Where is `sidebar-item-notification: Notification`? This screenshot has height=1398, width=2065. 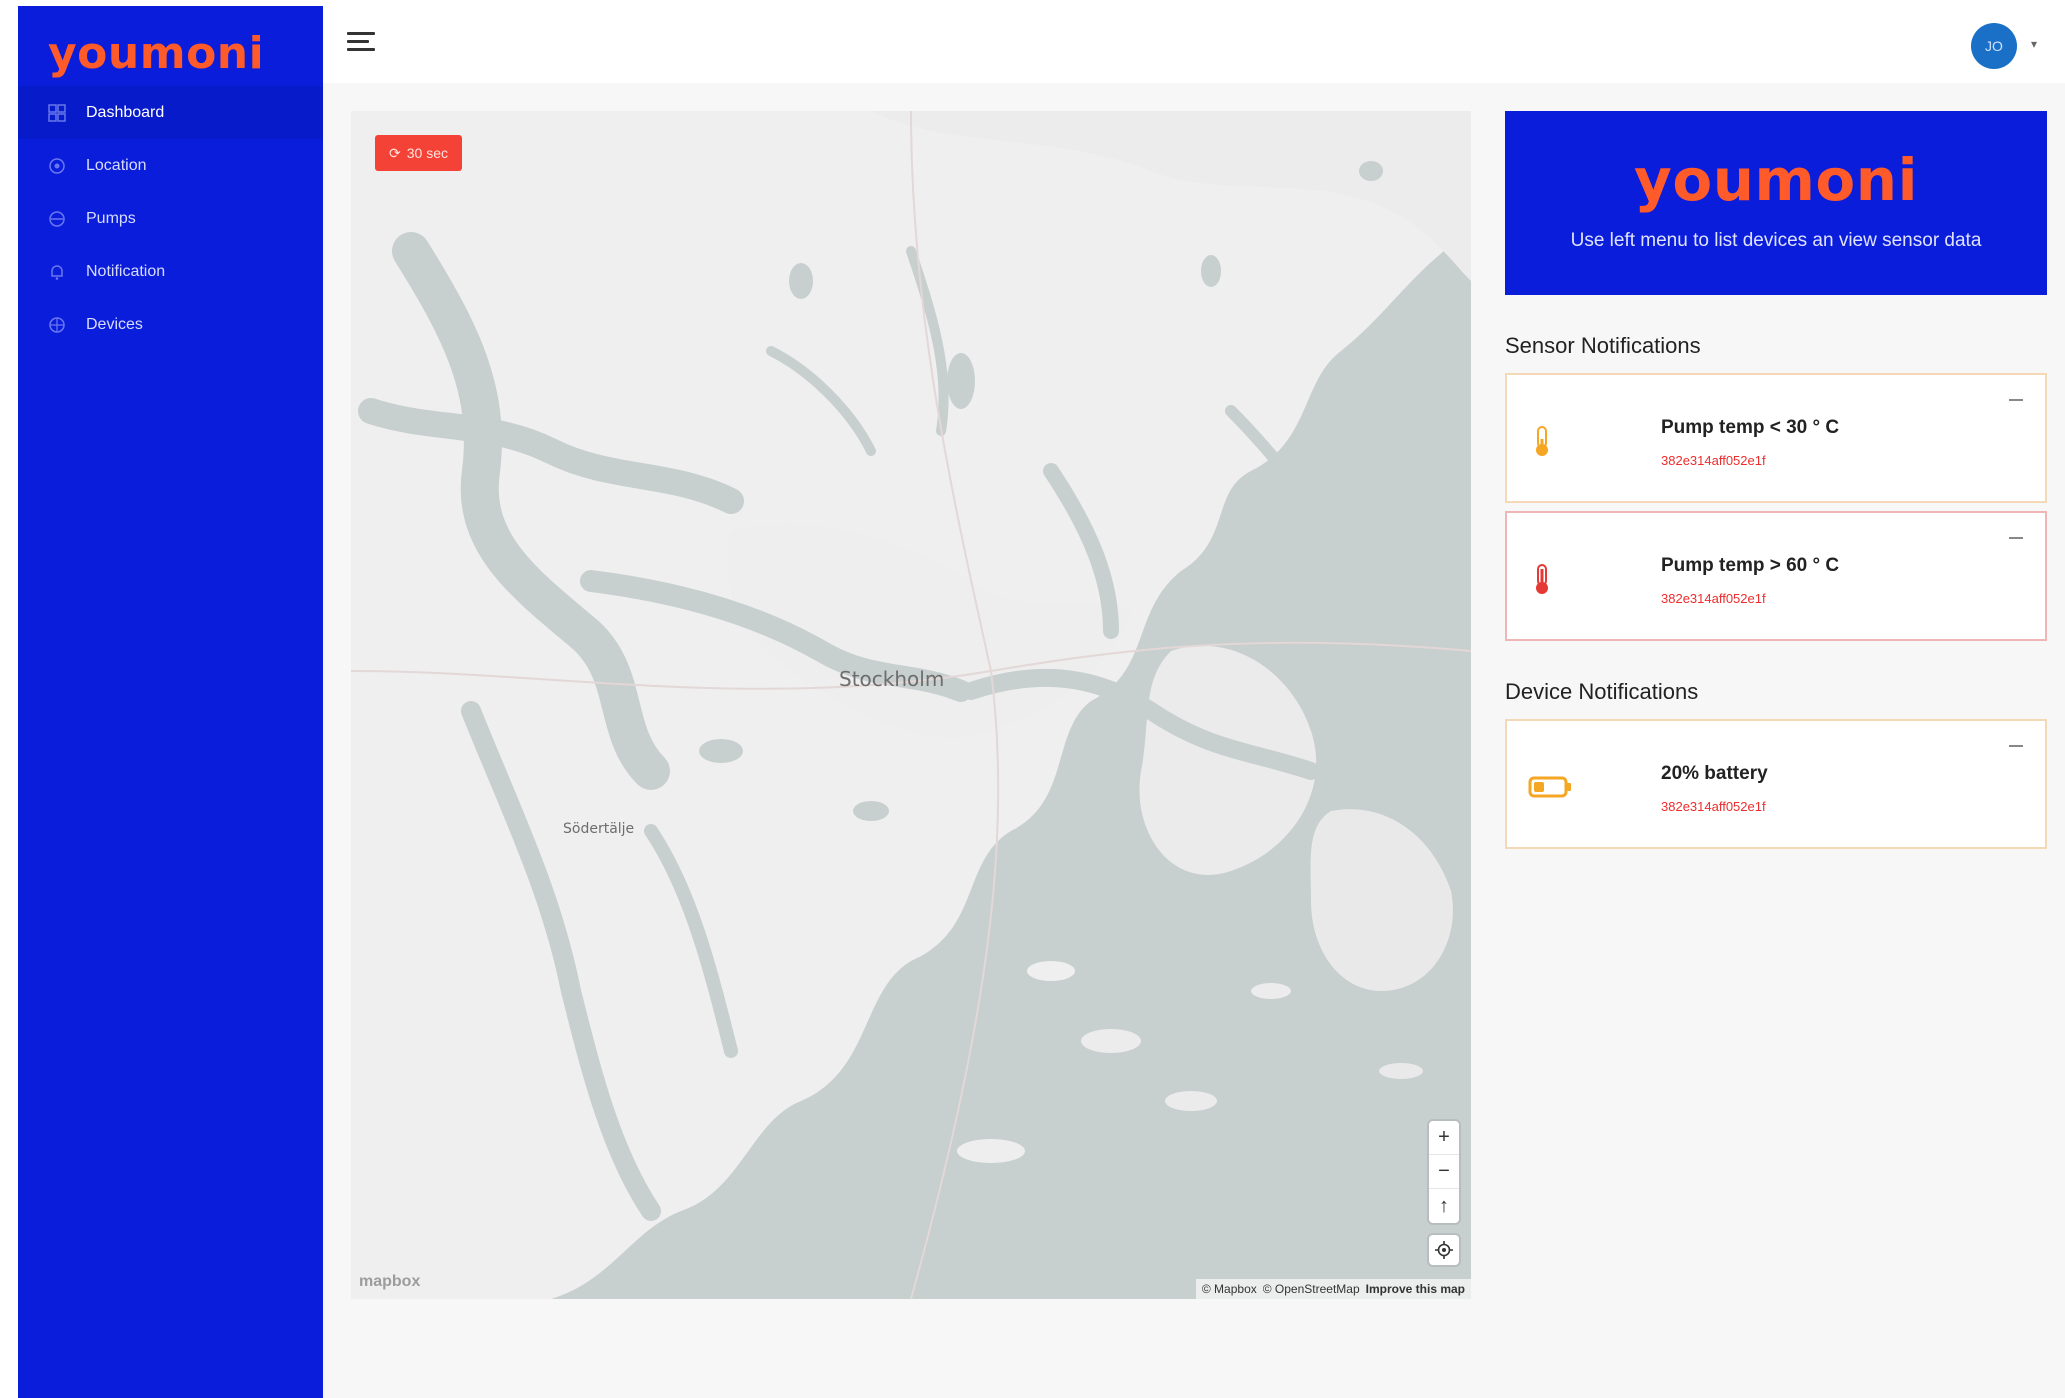 sidebar-item-notification: Notification is located at coordinates (170, 271).